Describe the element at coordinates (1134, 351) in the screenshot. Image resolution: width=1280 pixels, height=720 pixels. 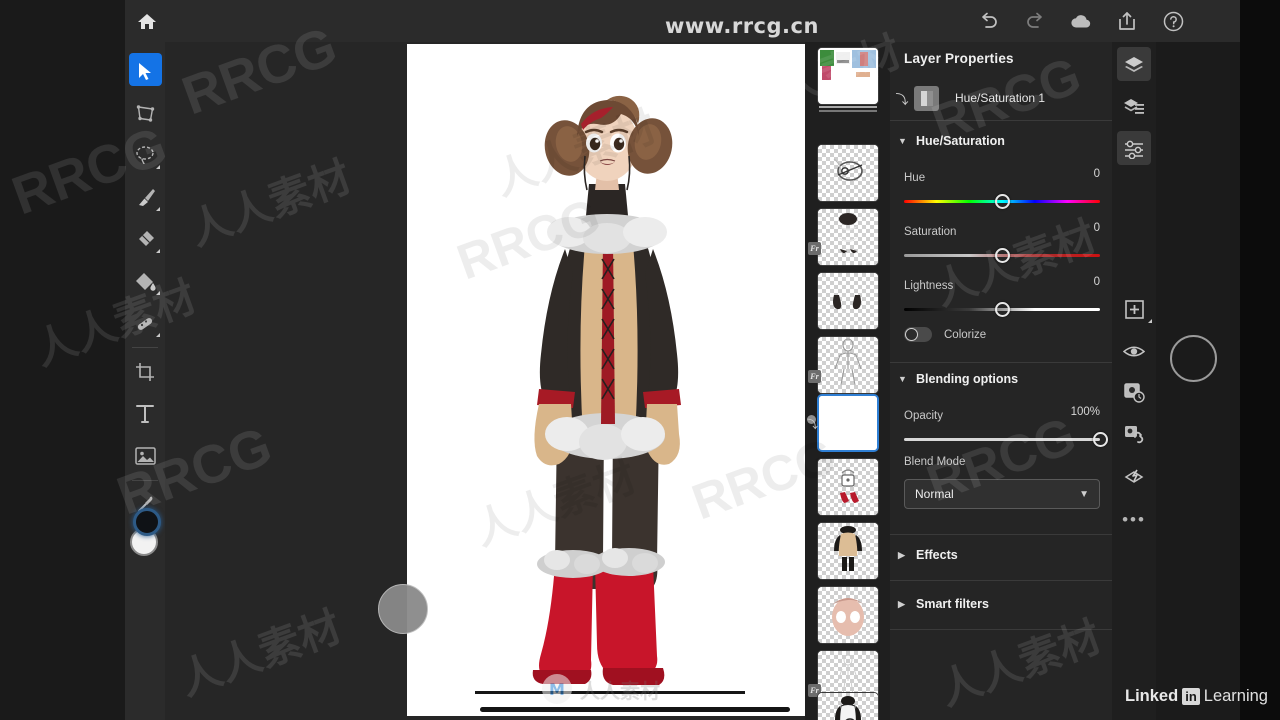
I see `visibility-eye-icon` at that location.